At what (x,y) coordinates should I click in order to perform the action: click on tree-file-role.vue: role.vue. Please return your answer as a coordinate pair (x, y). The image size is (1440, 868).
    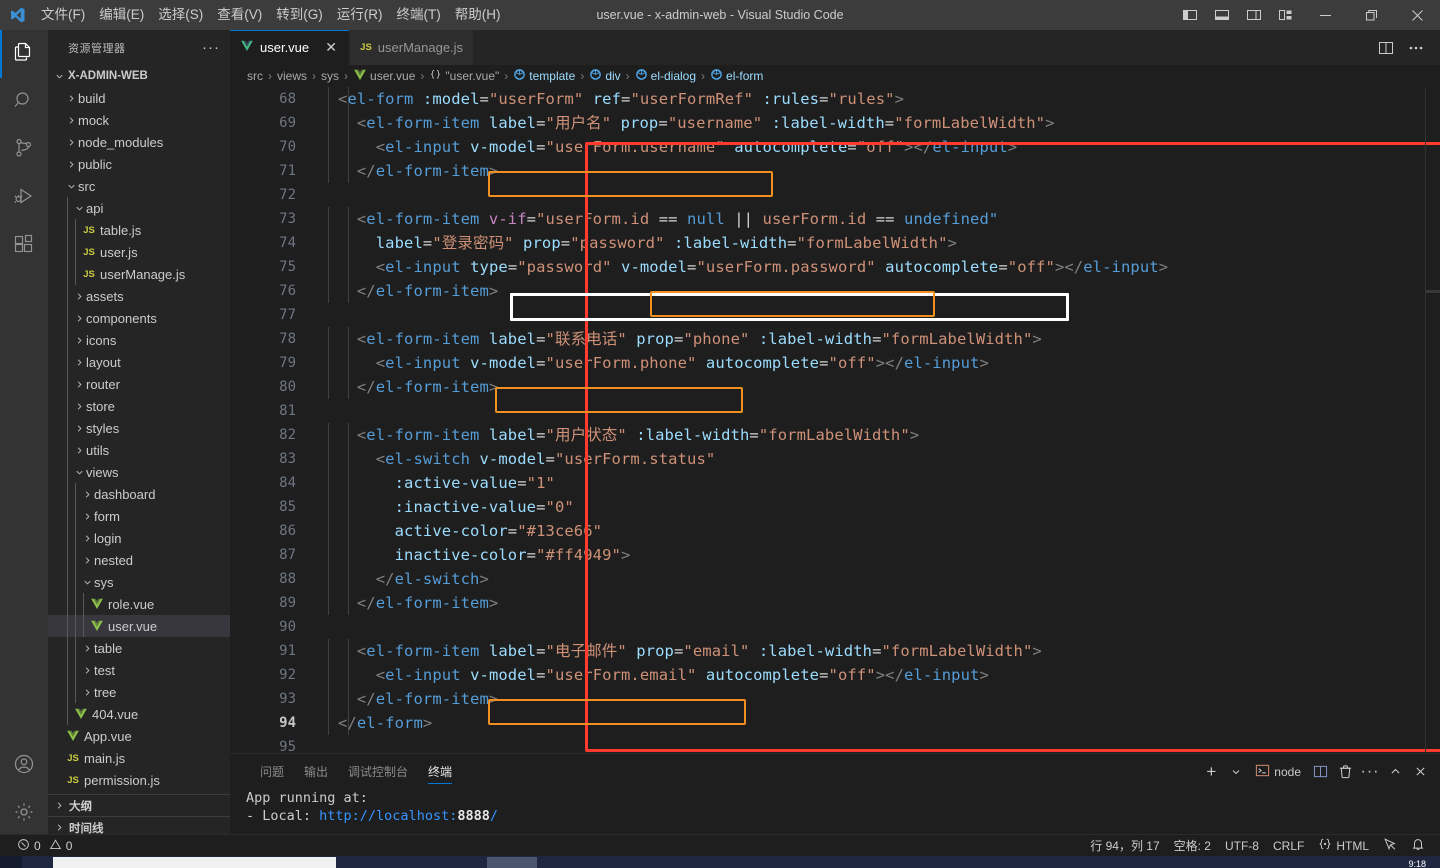
    Looking at the image, I should click on (139, 604).